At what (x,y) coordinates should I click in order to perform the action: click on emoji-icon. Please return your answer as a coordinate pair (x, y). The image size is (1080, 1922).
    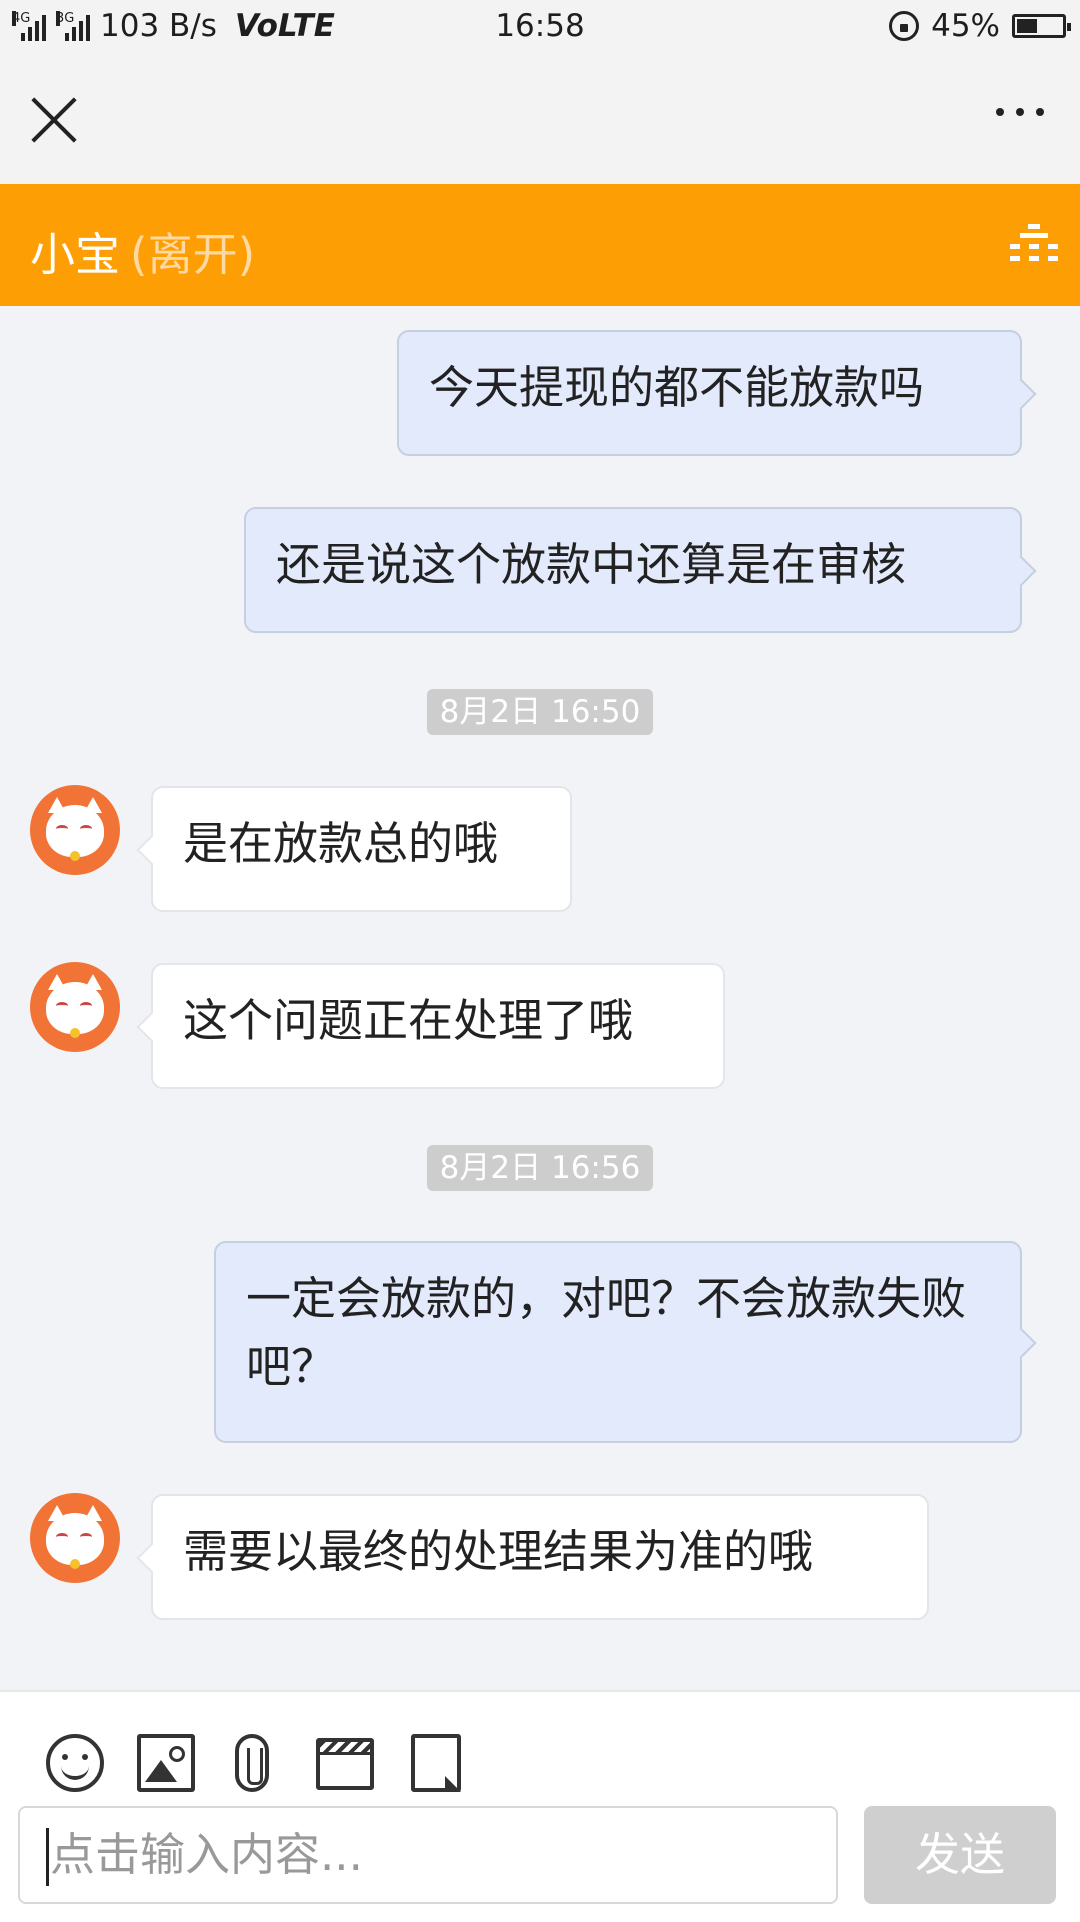
    Looking at the image, I should click on (75, 1763).